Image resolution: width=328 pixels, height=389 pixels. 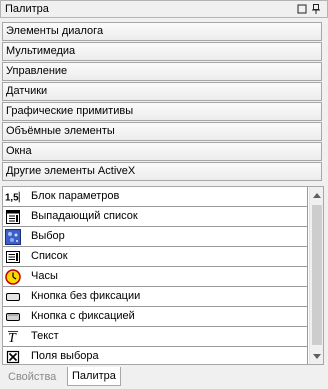 I want to click on scroll-up-arrow-icon, so click(x=316, y=195).